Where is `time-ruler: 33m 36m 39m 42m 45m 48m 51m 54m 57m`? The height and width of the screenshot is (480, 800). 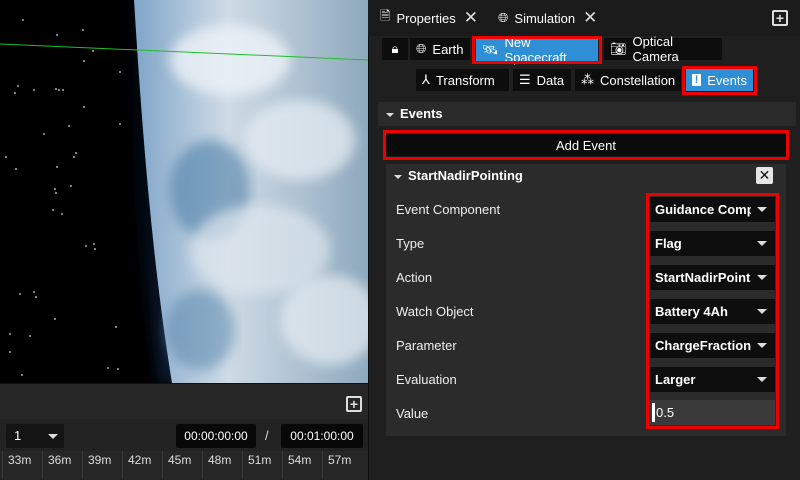
time-ruler: 33m 36m 39m 42m 45m 48m 51m 54m 57m is located at coordinates (184, 465).